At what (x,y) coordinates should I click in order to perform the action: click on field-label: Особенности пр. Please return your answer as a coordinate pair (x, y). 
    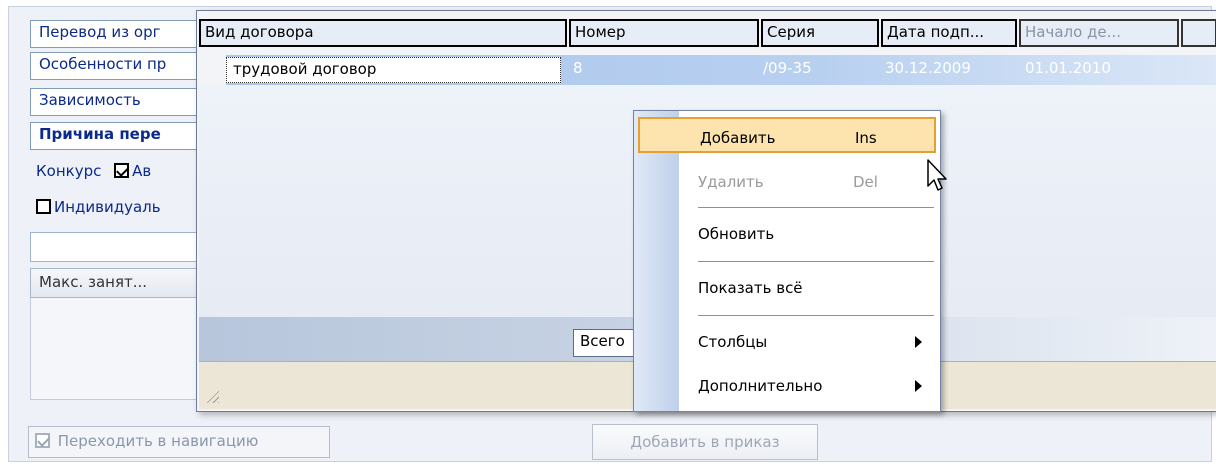
    Looking at the image, I should click on (103, 64).